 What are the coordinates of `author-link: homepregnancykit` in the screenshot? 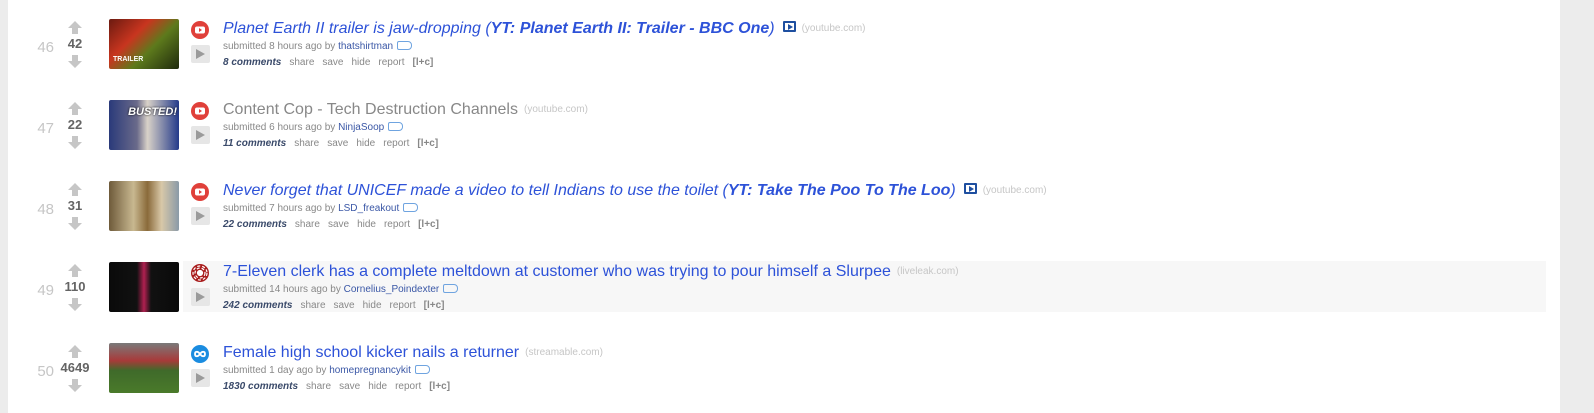 It's located at (370, 370).